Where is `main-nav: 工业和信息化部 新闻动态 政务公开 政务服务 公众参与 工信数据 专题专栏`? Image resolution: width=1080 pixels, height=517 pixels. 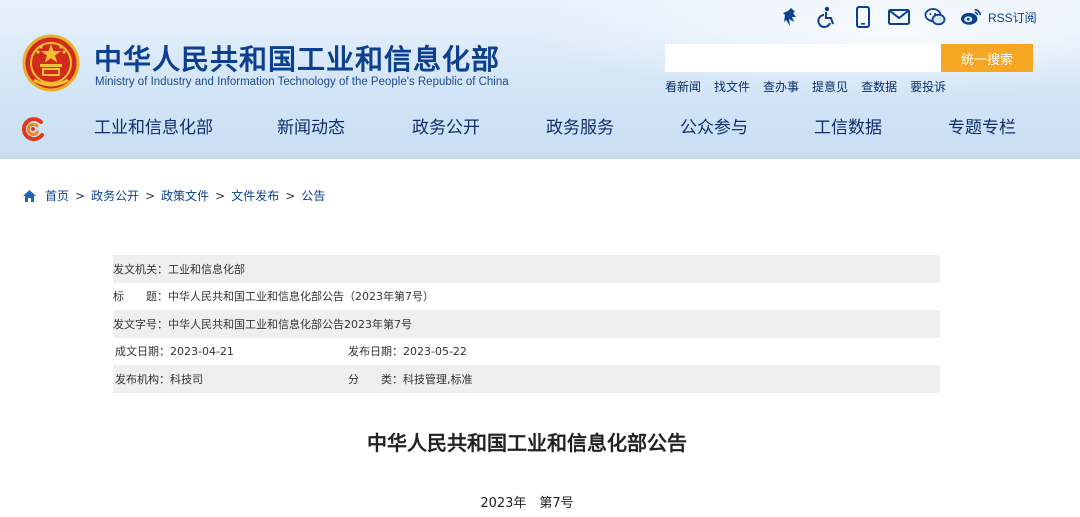
main-nav: 工业和信息化部 新闻动态 政务公开 政务服务 公众参与 工信数据 专题专栏 is located at coordinates (540, 130).